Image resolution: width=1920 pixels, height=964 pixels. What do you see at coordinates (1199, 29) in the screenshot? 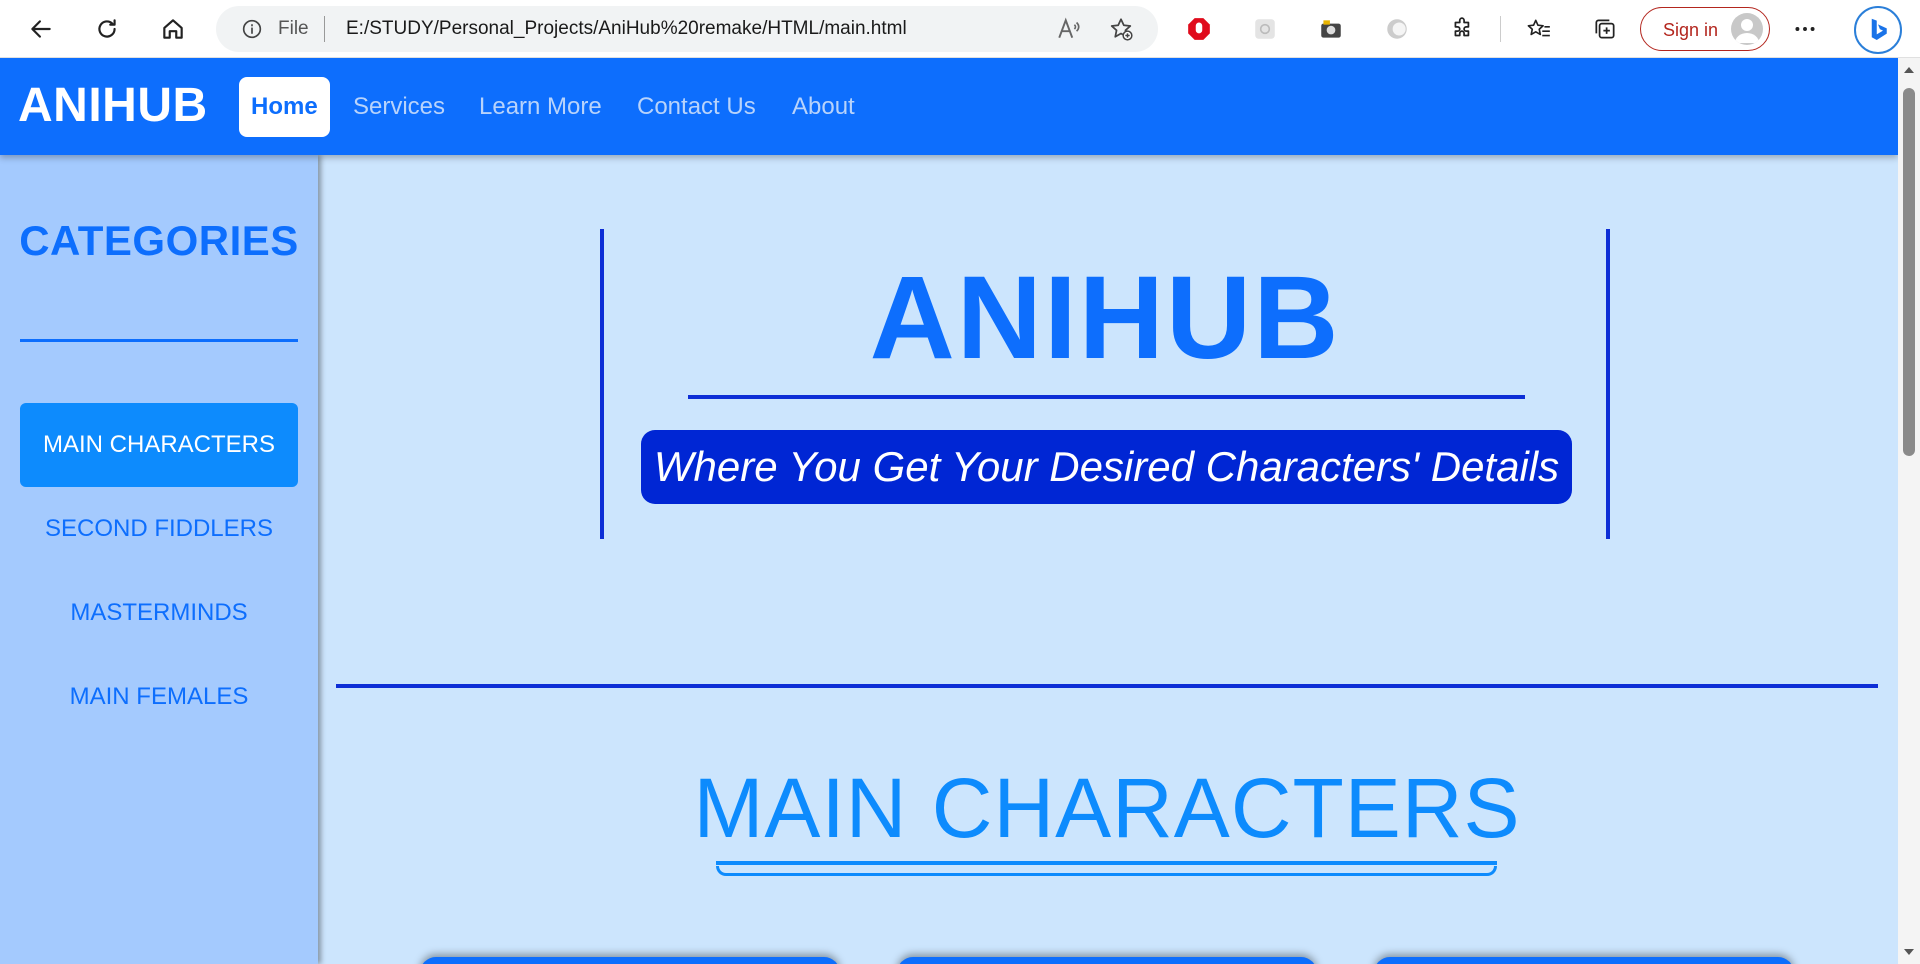
I see `opera-extension-icon` at bounding box center [1199, 29].